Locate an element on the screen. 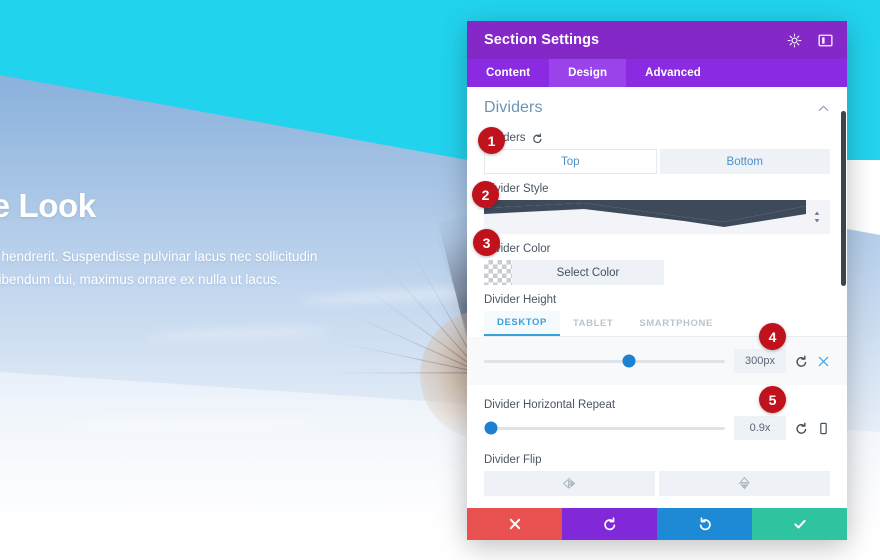 Image resolution: width=880 pixels, height=560 pixels. panel-tabbar: Content Design Advanced is located at coordinates (657, 73).